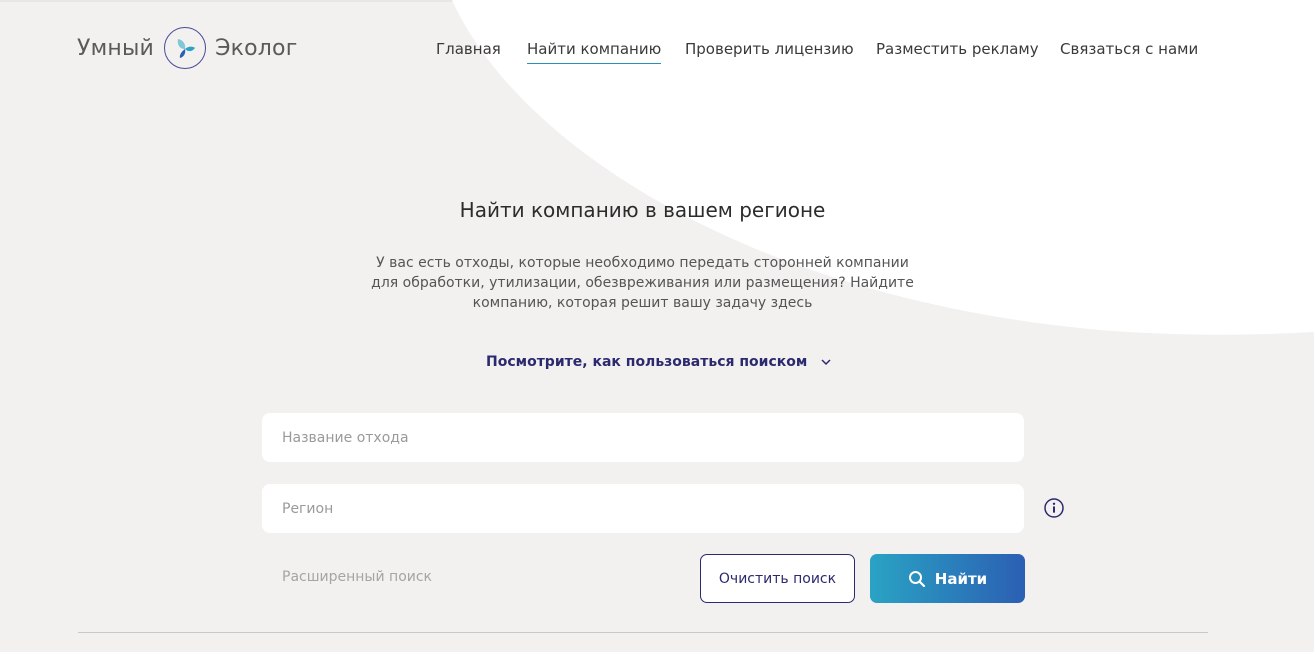 The height and width of the screenshot is (652, 1314). What do you see at coordinates (1054, 508) in the screenshot?
I see `info-icon` at bounding box center [1054, 508].